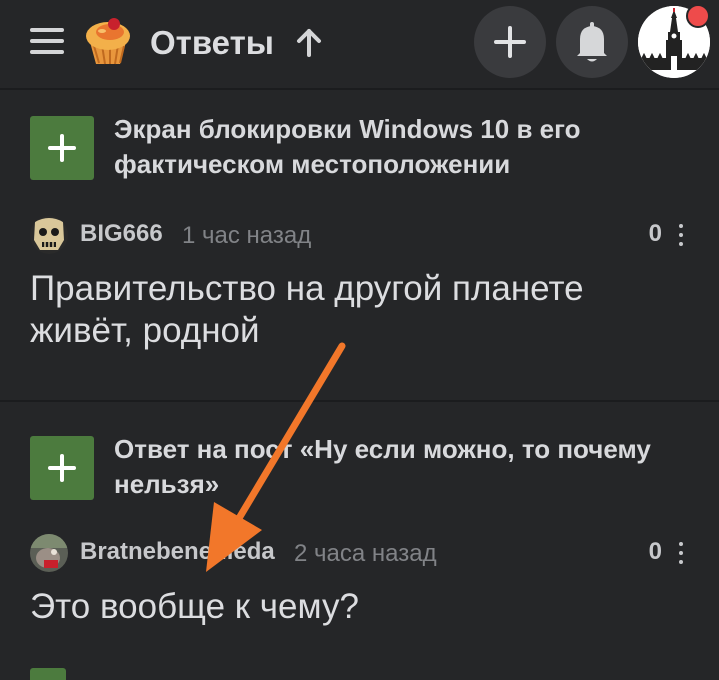 The width and height of the screenshot is (719, 680). Describe the element at coordinates (698, 16) in the screenshot. I see `notification-badge` at that location.